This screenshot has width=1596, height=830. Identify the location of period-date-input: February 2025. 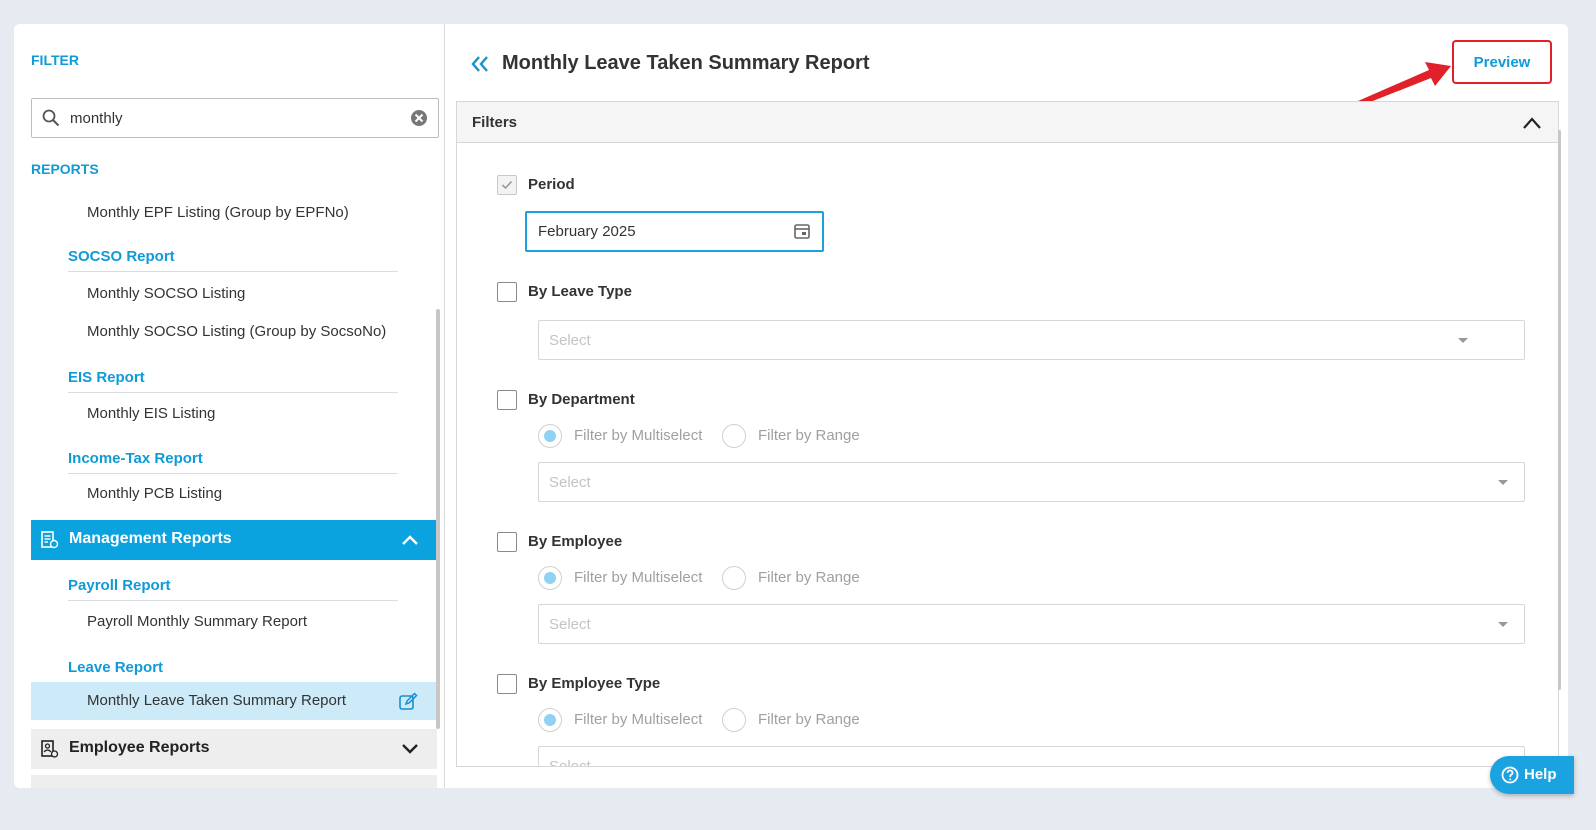
(674, 231).